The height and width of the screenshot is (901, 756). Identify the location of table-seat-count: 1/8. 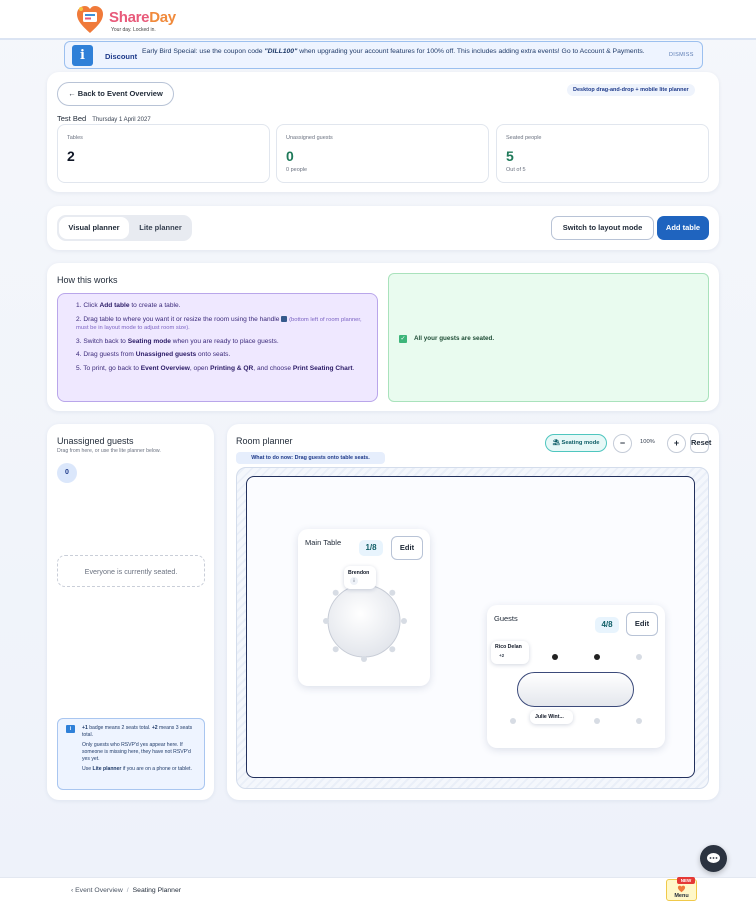
(371, 548).